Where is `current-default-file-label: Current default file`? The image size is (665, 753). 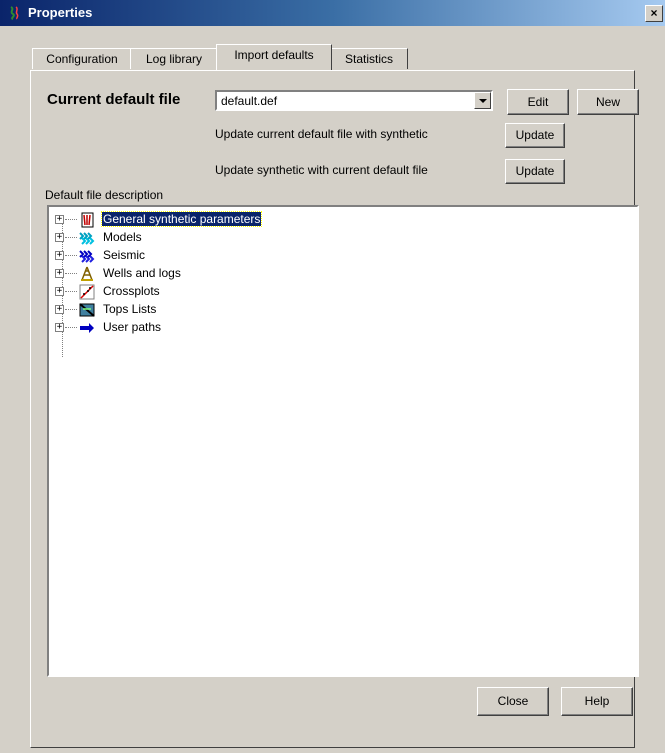
current-default-file-label: Current default file is located at coordinates (114, 99).